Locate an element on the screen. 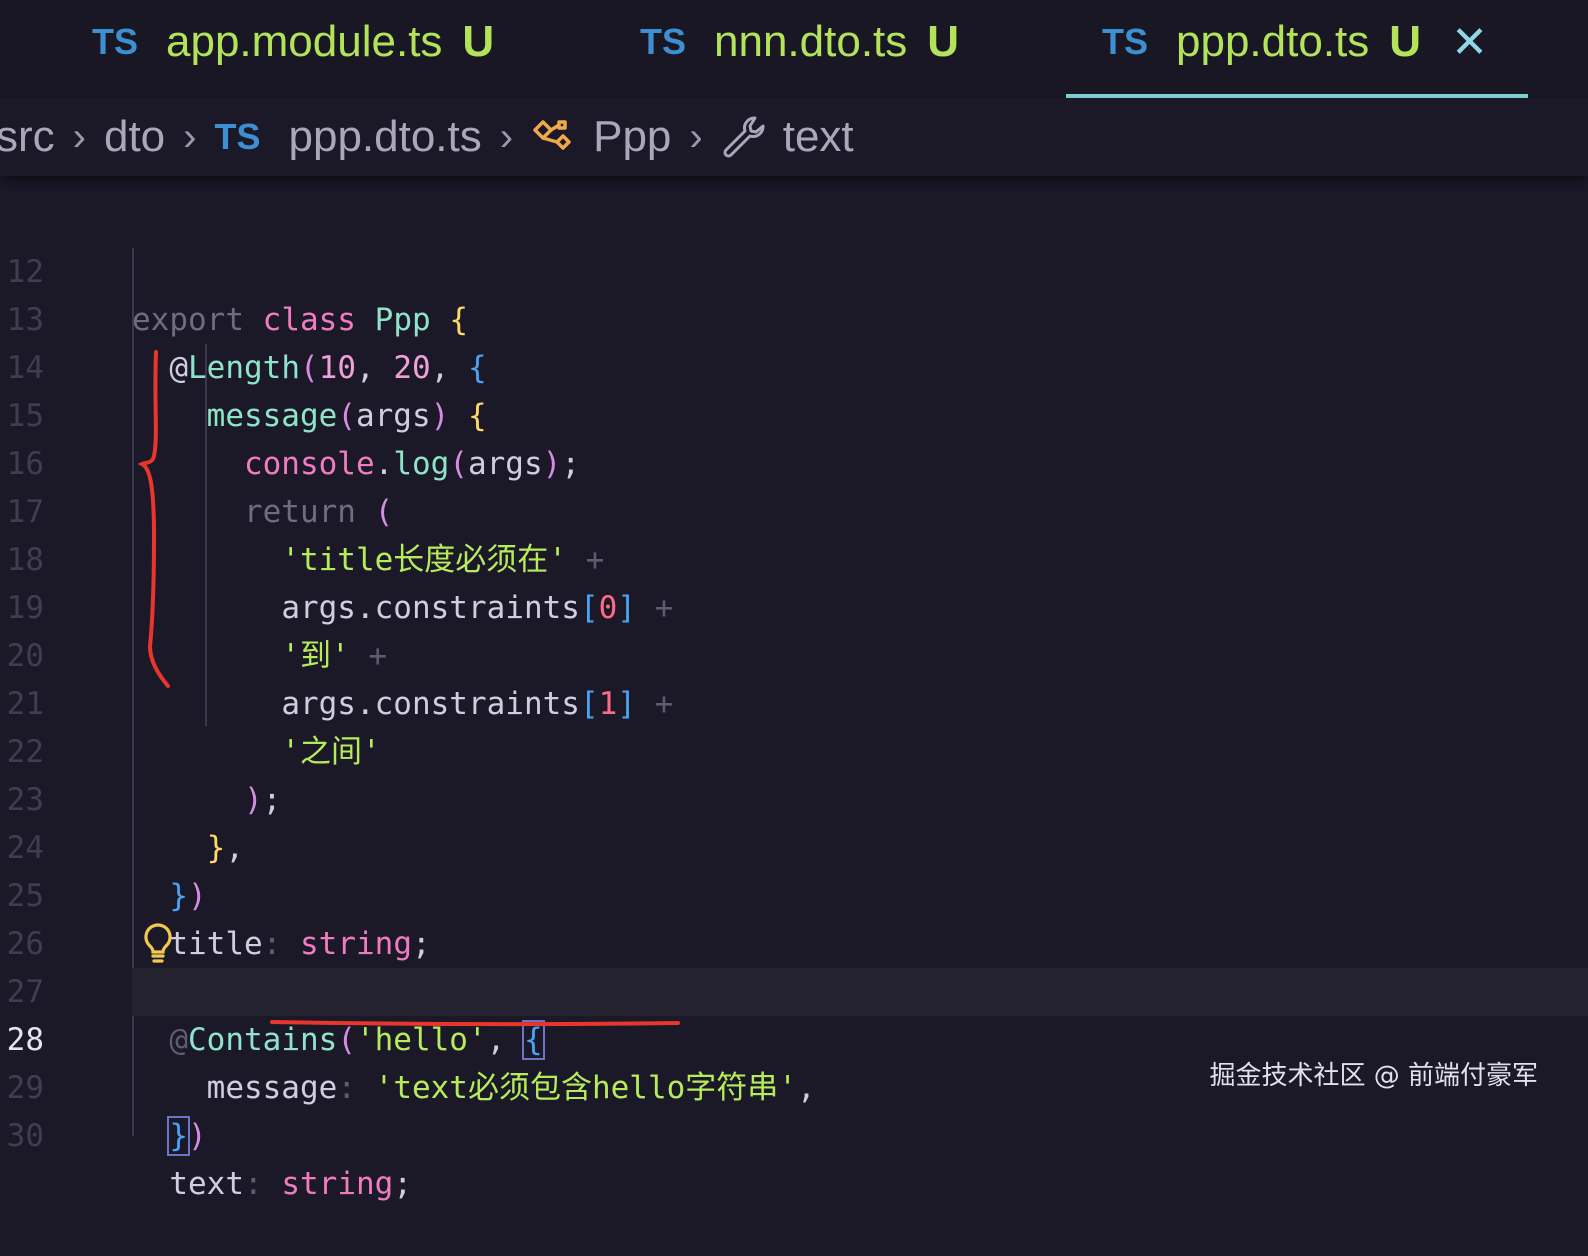 Image resolution: width=1588 pixels, height=1256 pixels. tab-app-module: TS app.module.ts U is located at coordinates (293, 42).